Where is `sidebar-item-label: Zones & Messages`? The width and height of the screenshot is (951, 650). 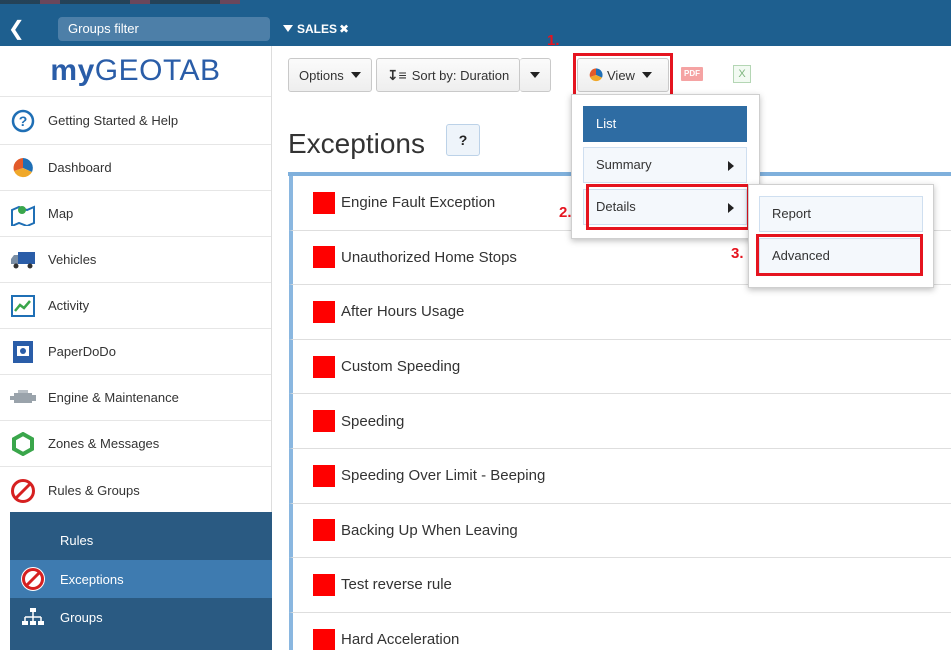 sidebar-item-label: Zones & Messages is located at coordinates (104, 443).